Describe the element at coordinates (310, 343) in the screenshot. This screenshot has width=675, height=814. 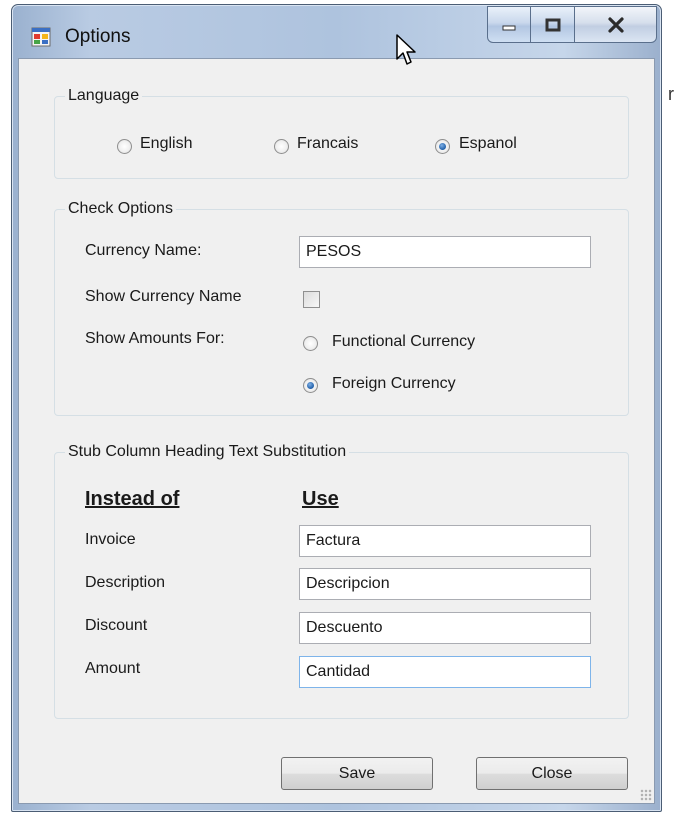
I see `functional-currency-radio` at that location.